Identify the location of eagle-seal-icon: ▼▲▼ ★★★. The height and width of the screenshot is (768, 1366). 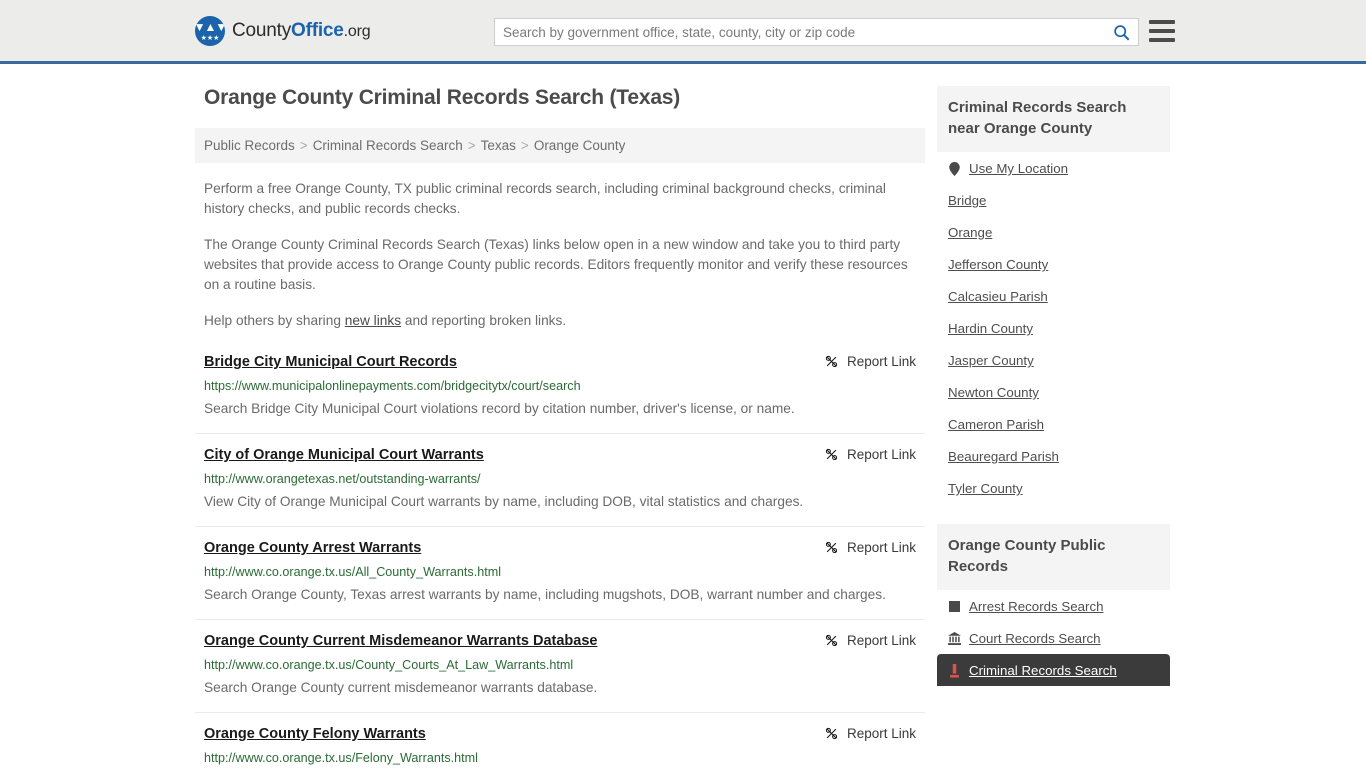
(210, 30).